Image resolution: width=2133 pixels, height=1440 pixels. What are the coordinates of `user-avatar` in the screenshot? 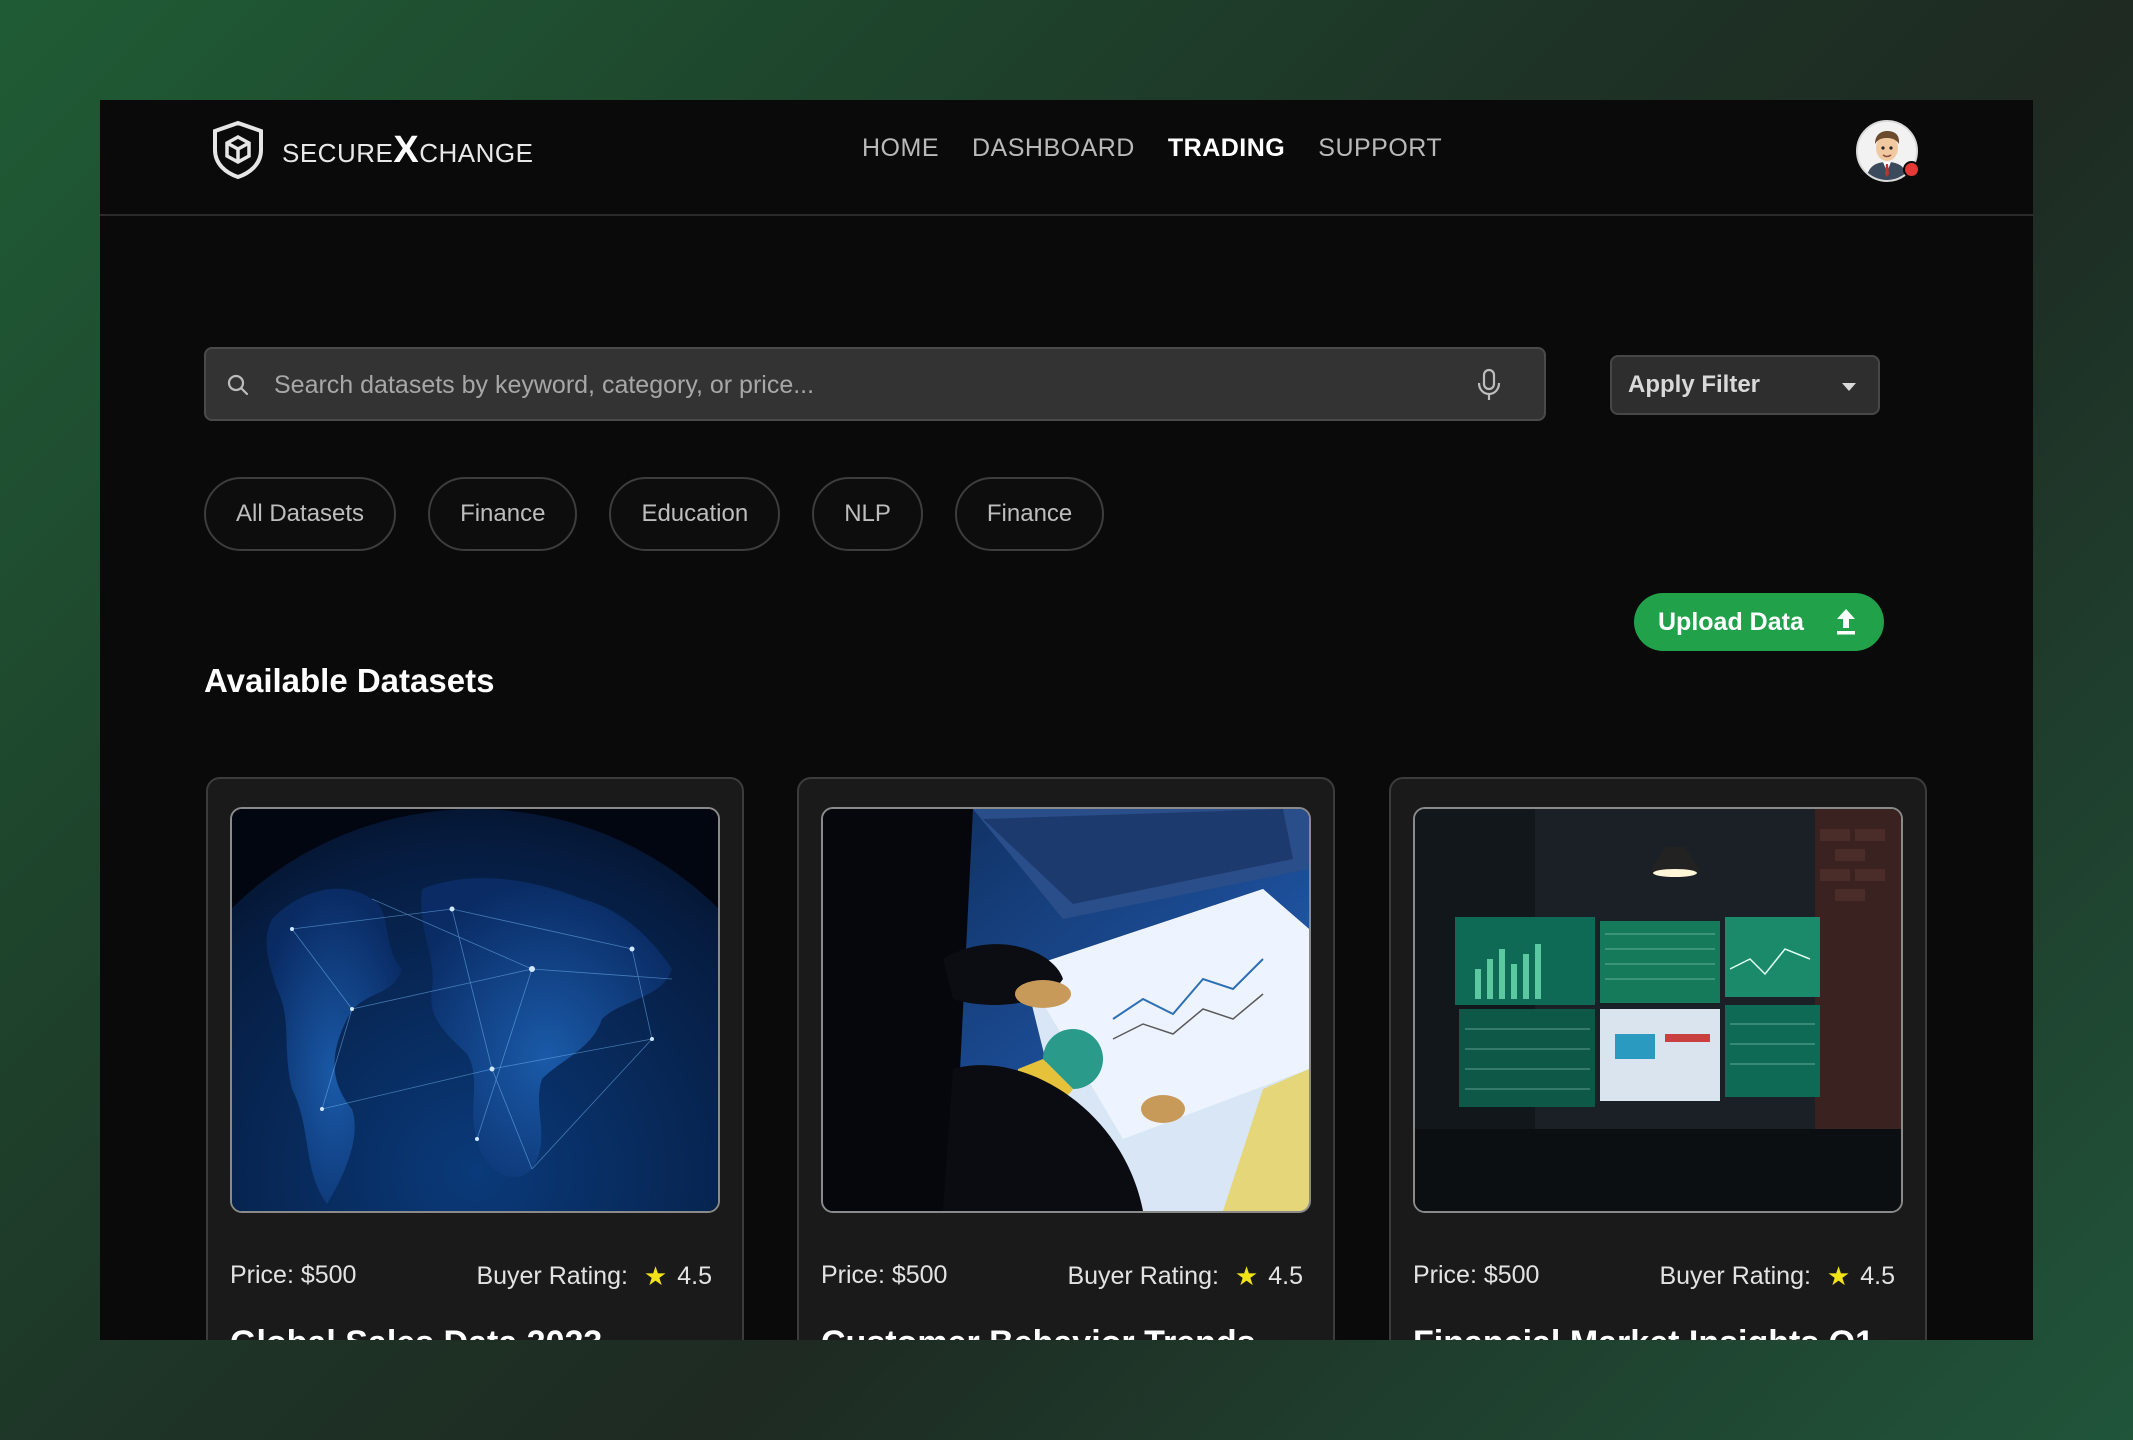 It's located at (1888, 151).